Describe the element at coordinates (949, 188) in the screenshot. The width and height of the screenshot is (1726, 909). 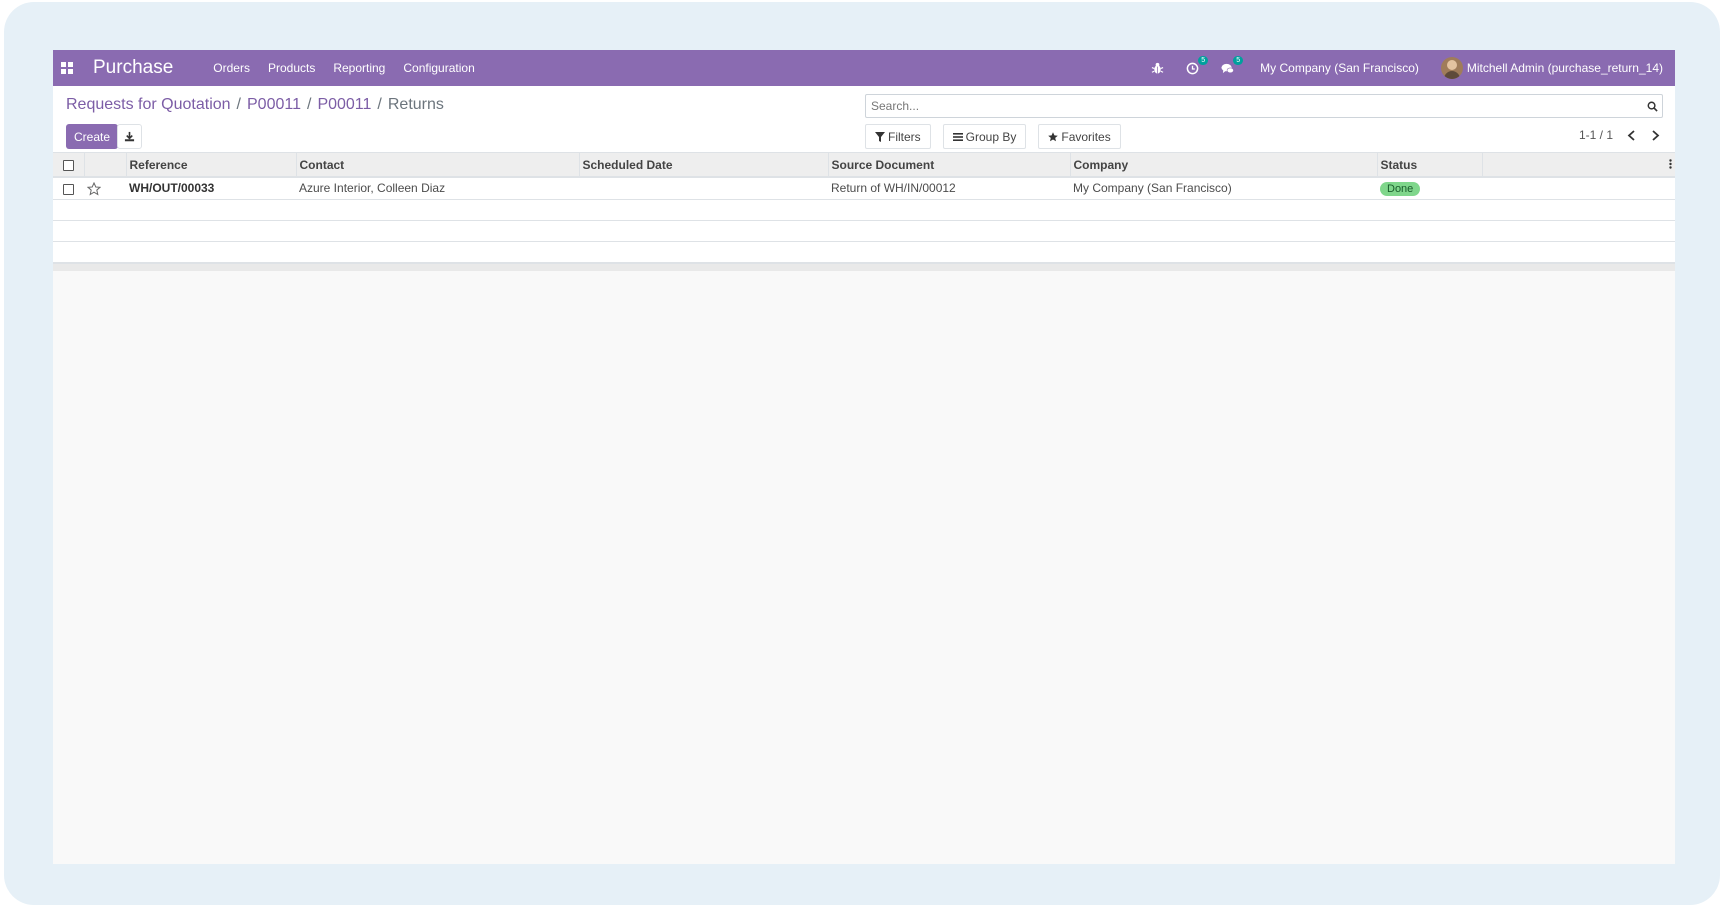
I see `cell-source-document: Return of WH/IN/00012` at that location.